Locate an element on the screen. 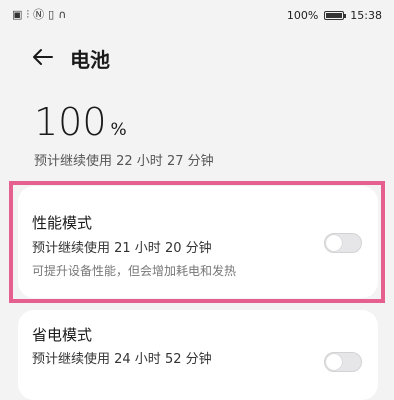 This screenshot has height=400, width=394. page-header: 电池 is located at coordinates (197, 58).